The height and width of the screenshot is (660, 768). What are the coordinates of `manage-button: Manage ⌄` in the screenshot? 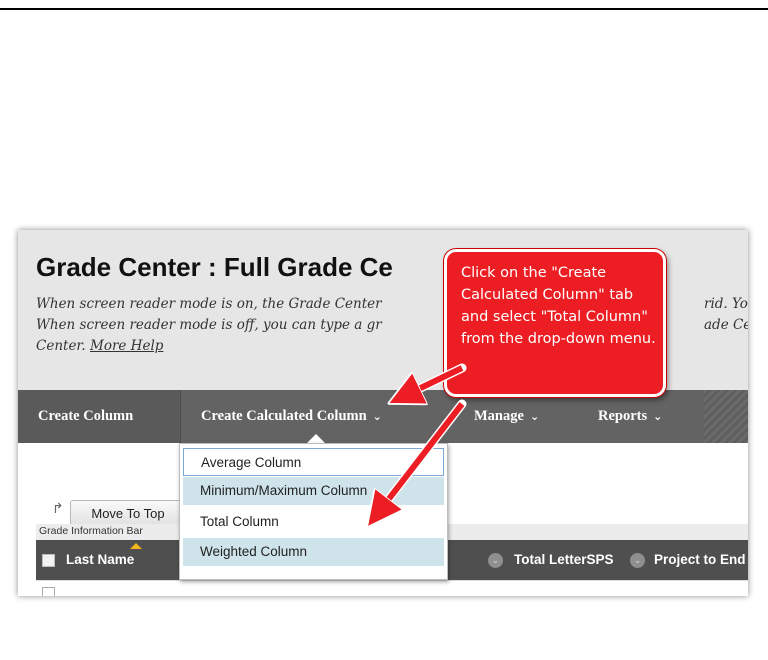 It's located at (506, 416).